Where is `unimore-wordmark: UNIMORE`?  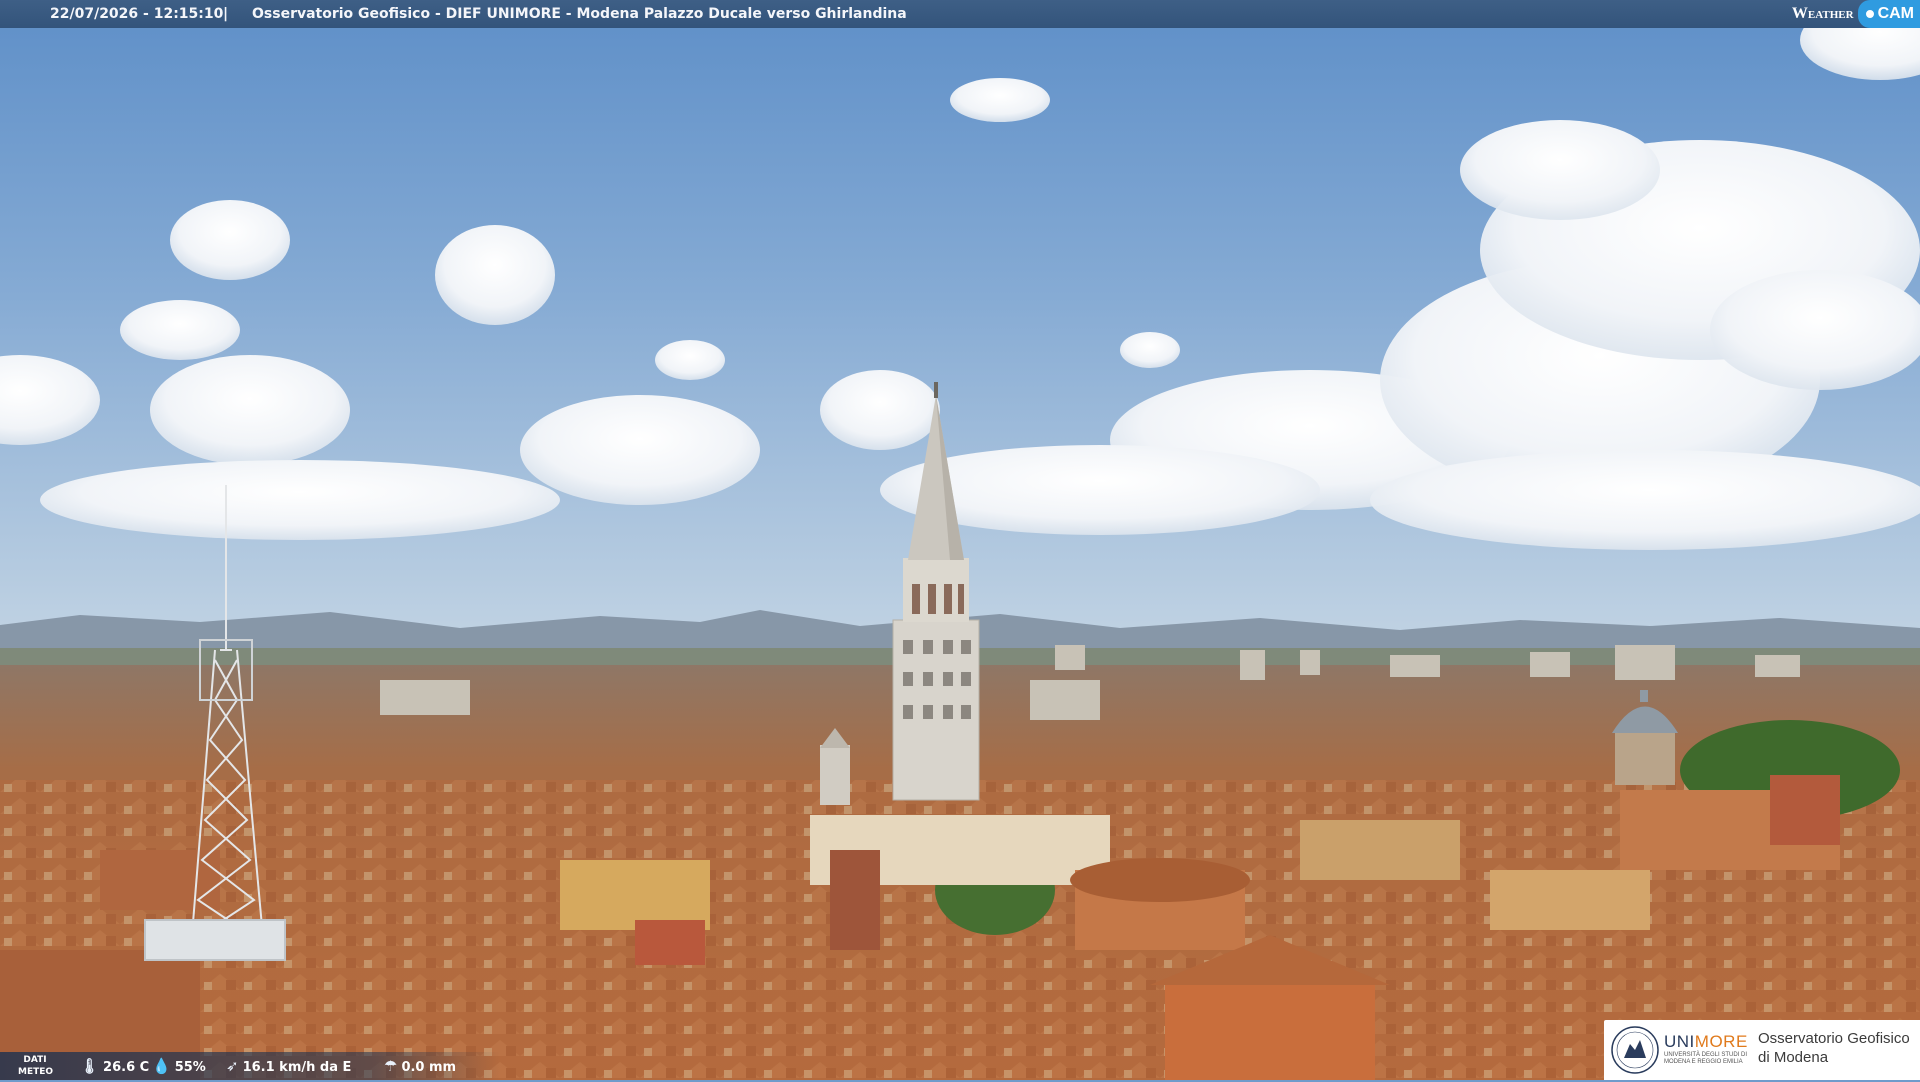
unimore-wordmark: UNIMORE is located at coordinates (1706, 1042).